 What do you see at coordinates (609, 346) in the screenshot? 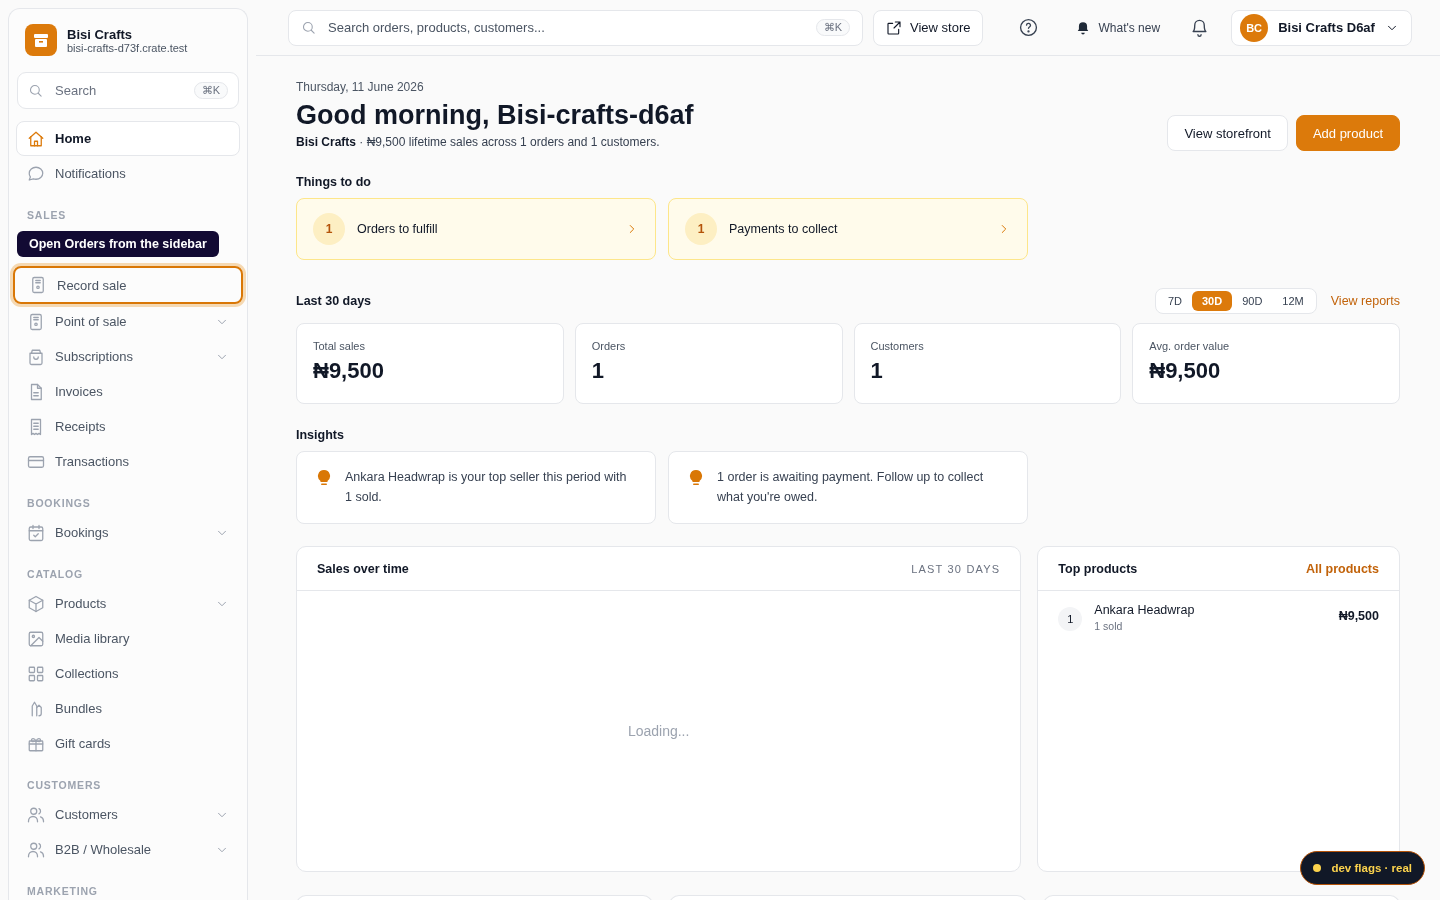
I see `stat-label: Orders` at bounding box center [609, 346].